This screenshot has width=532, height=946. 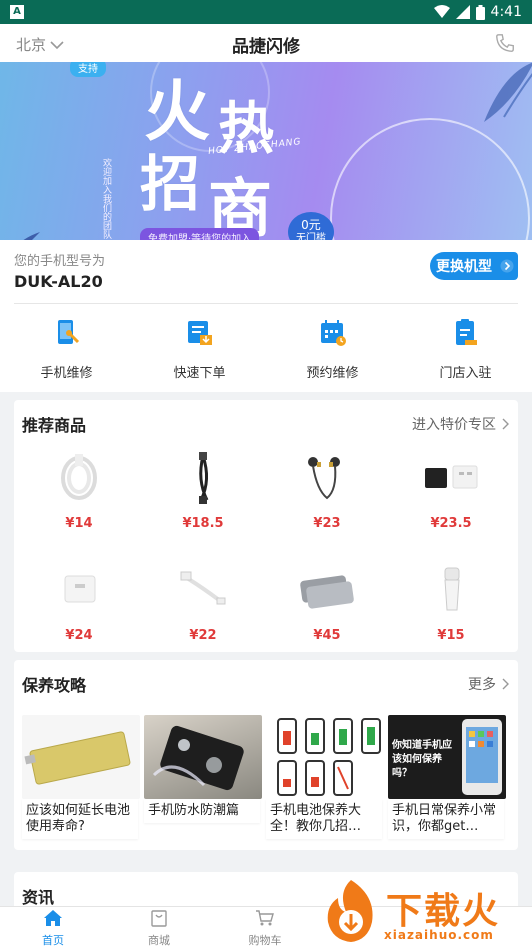 I want to click on product-item: ¥22, so click(x=203, y=602).